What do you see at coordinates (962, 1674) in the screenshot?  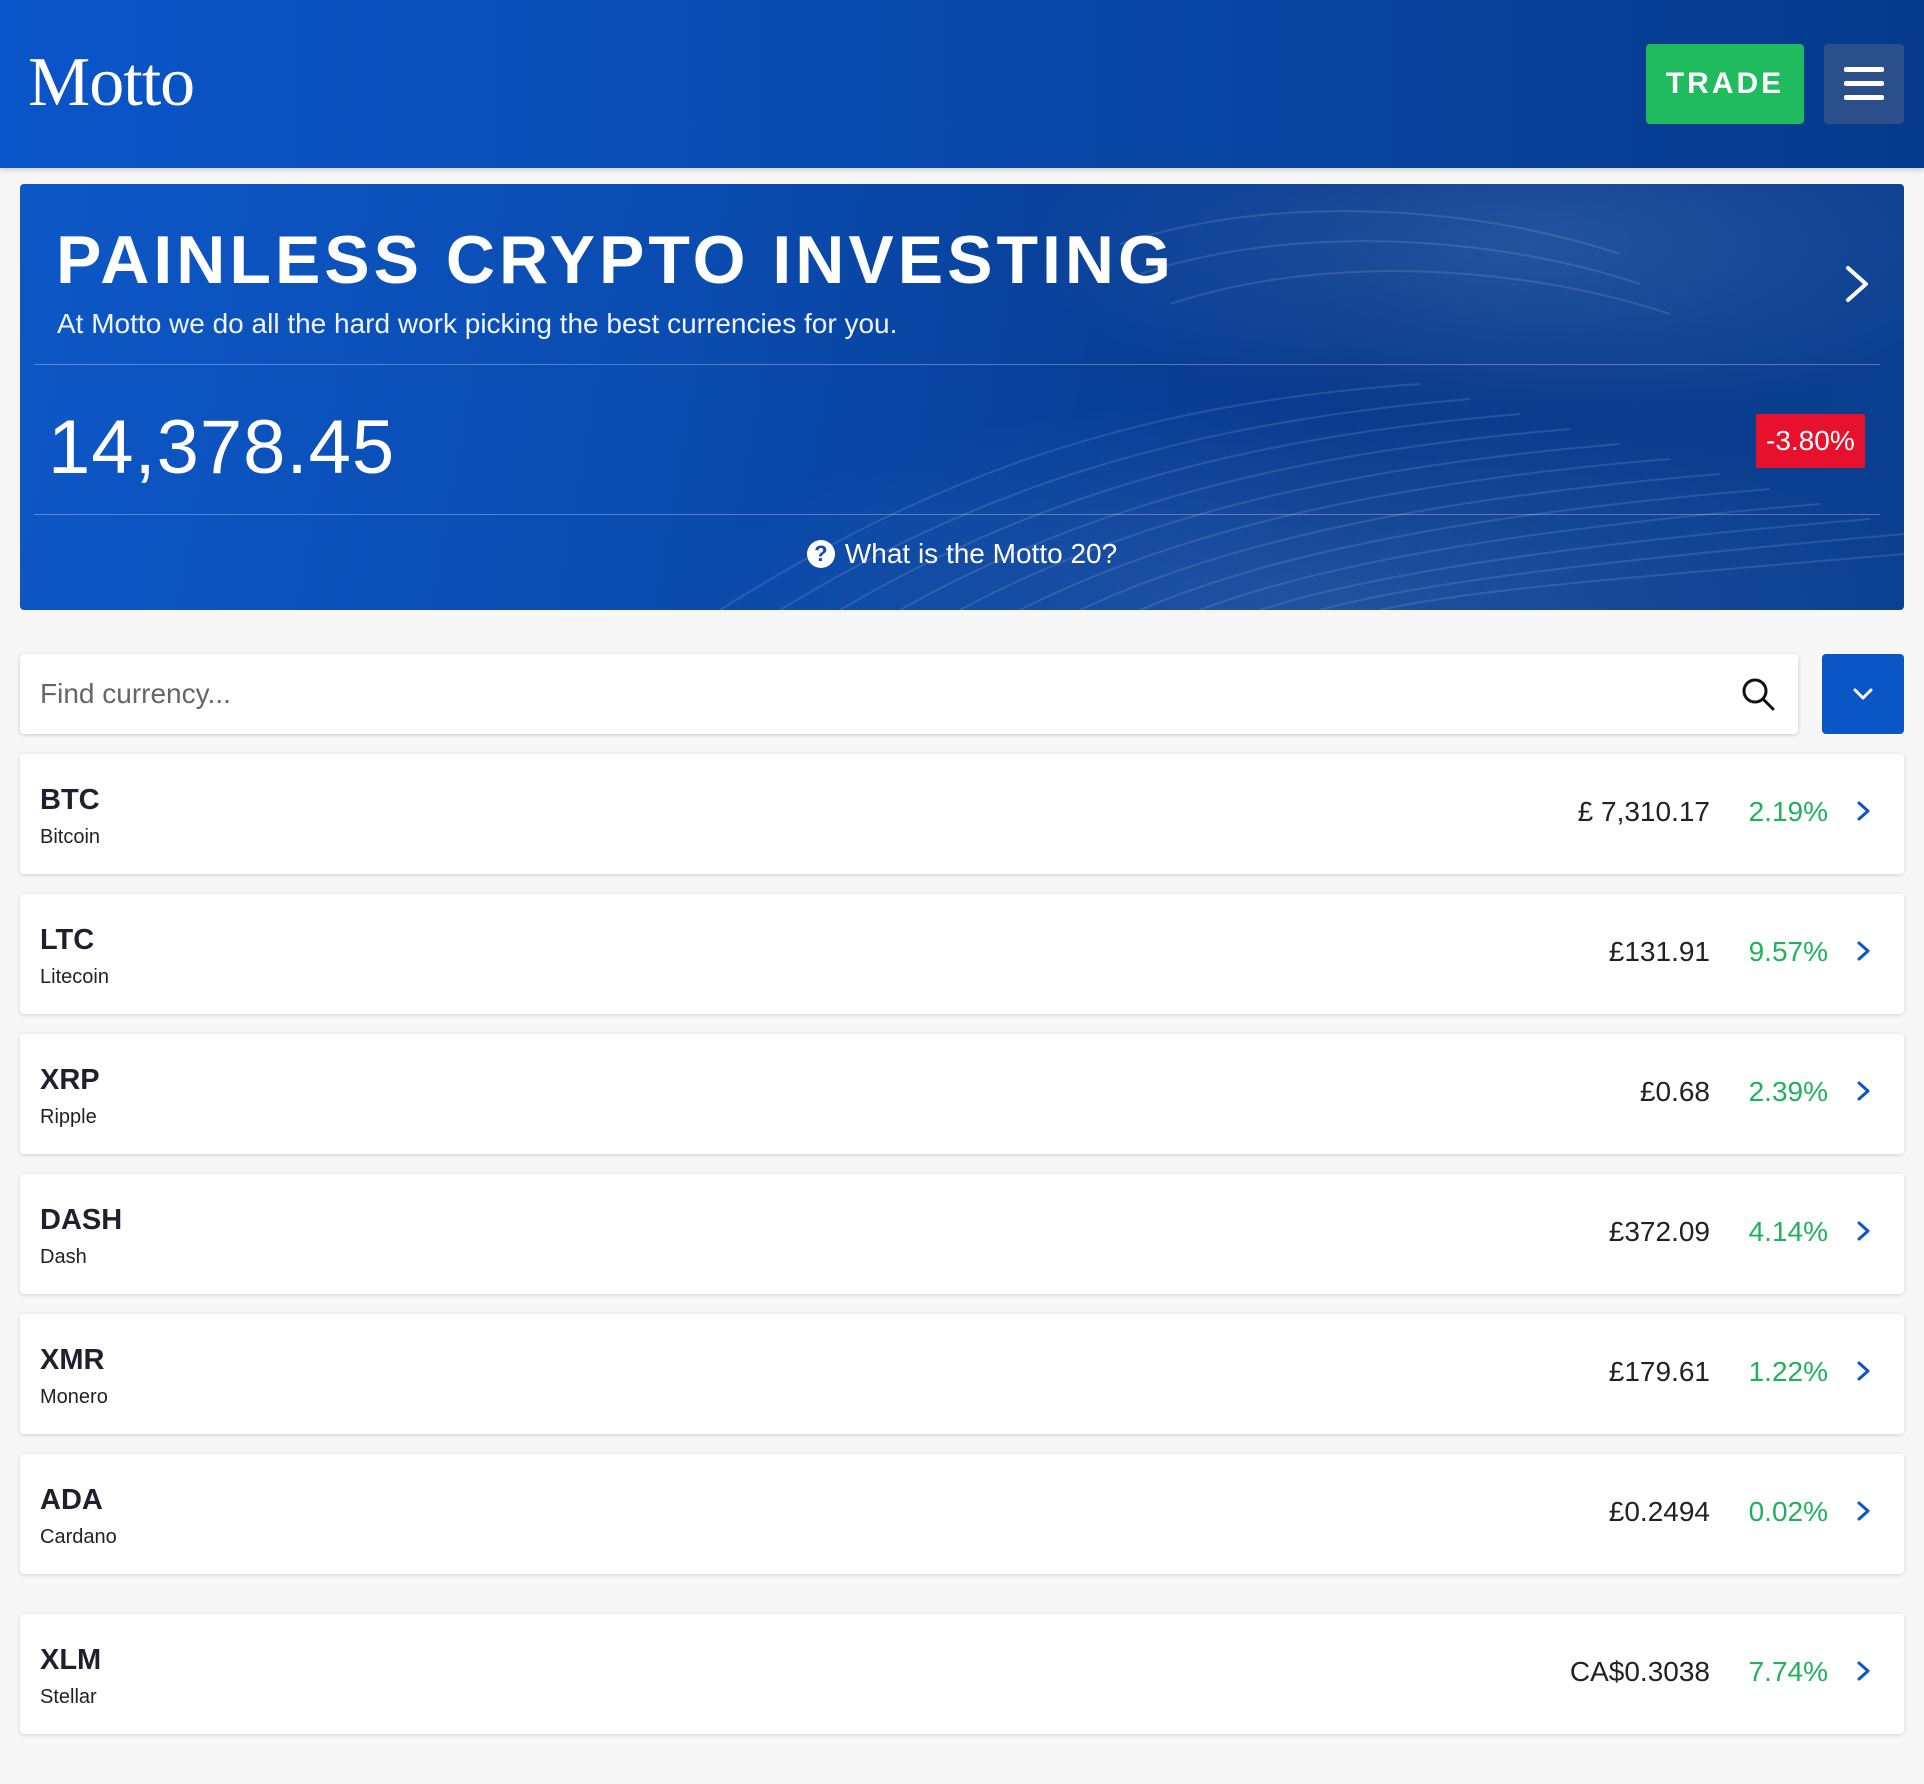 I see `currency-row-xlm: XLM Stellar CA$0.3038 7.74%` at bounding box center [962, 1674].